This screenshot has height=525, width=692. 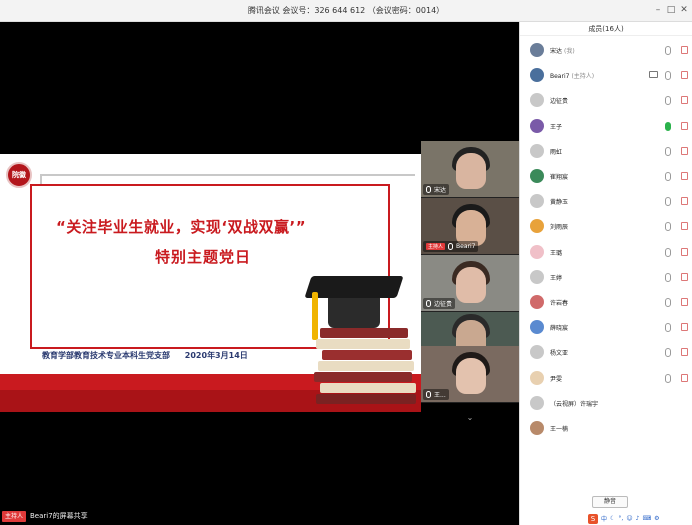 I want to click on member-name-text: 黄静玉, so click(x=559, y=203).